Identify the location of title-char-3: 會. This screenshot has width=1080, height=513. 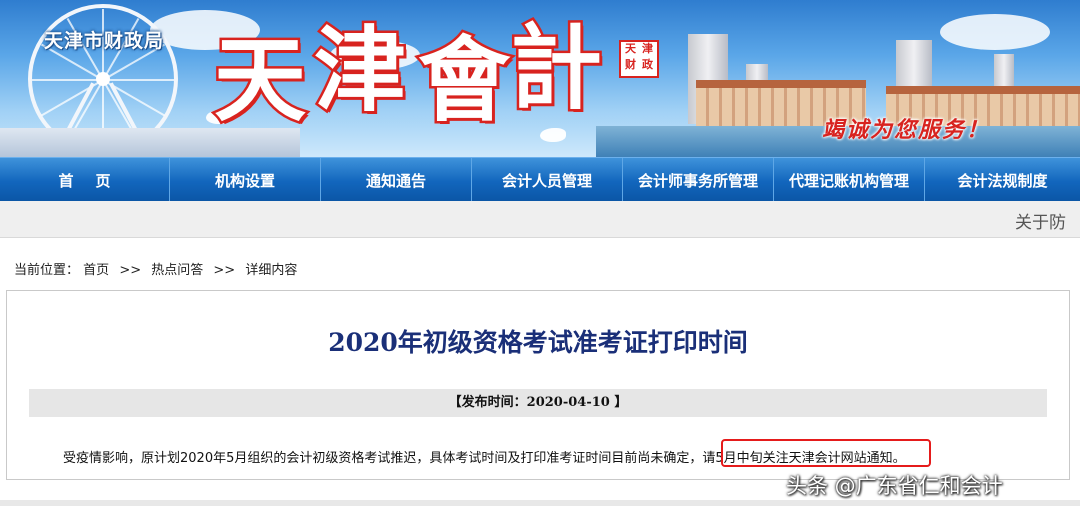
(463, 80).